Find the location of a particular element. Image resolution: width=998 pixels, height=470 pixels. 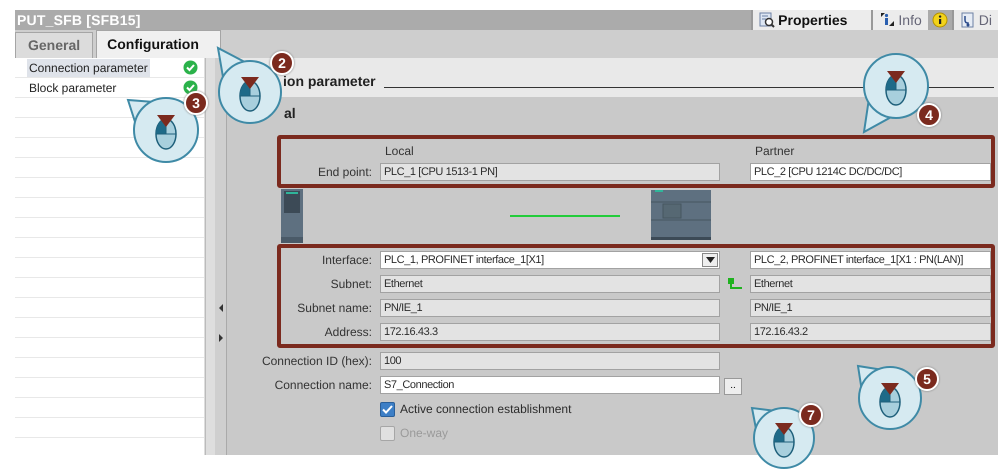

option-label: Active connection establishment is located at coordinates (486, 409).